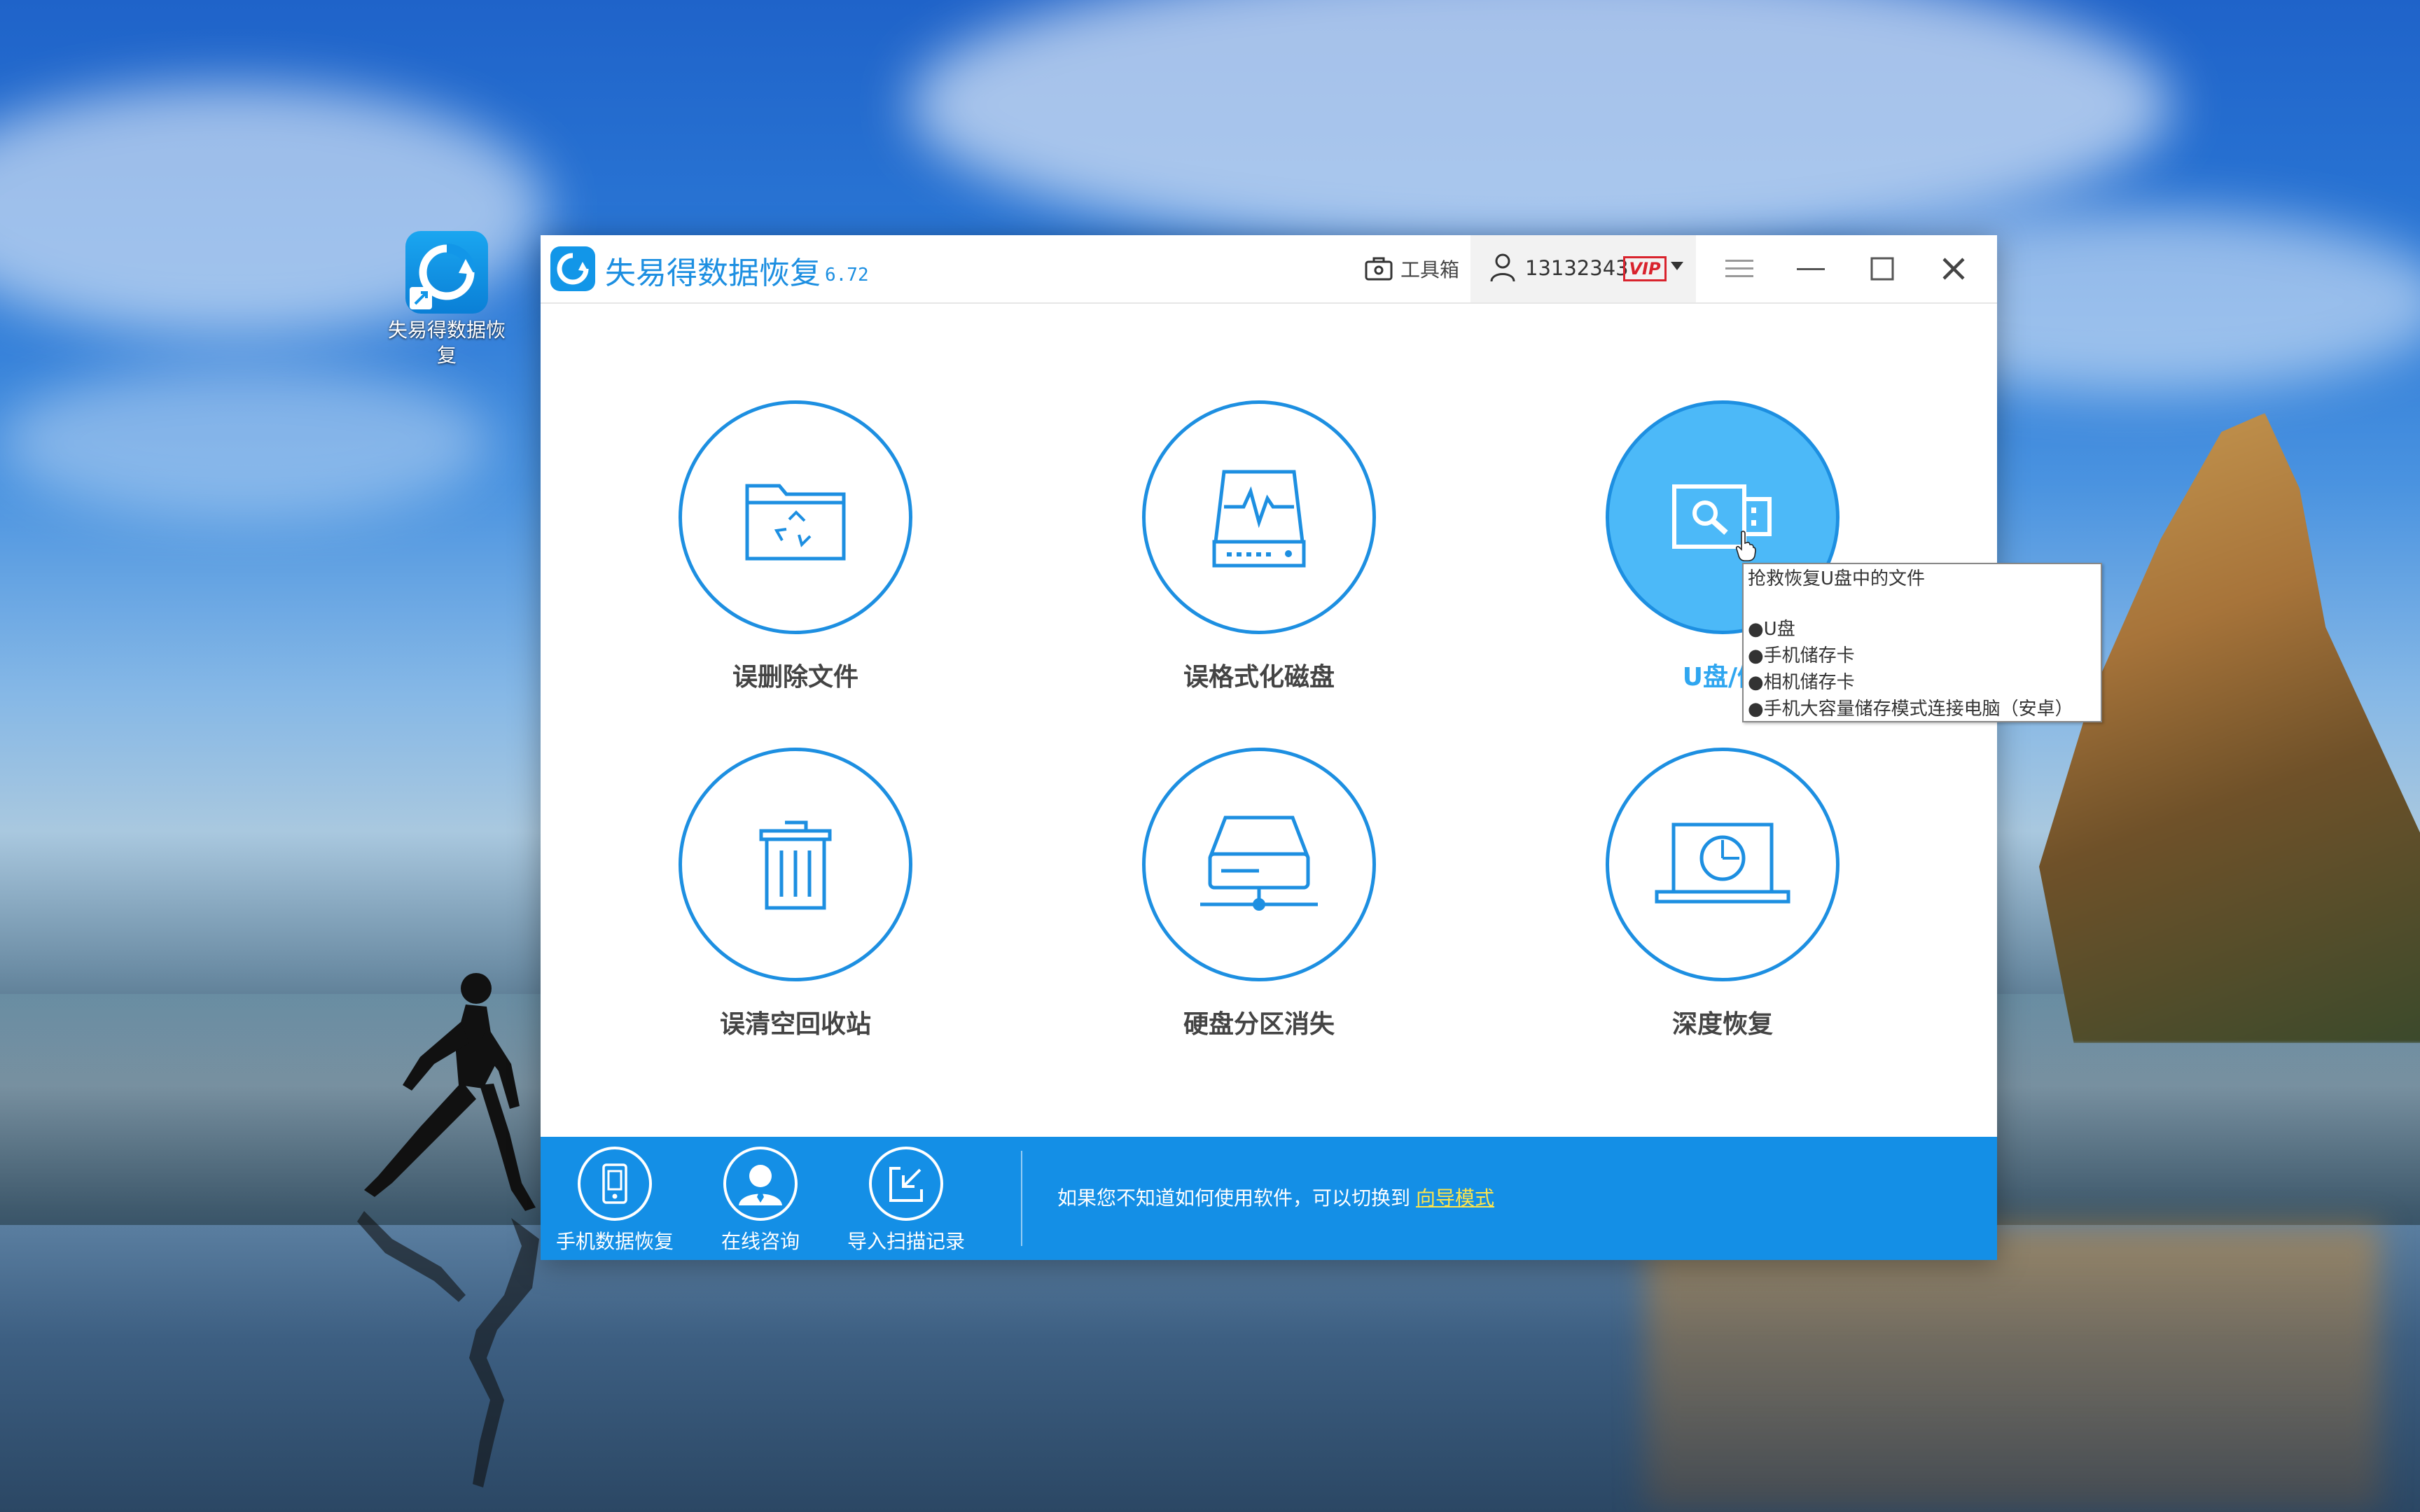 This screenshot has width=2420, height=1512. Describe the element at coordinates (795, 1024) in the screenshot. I see `tile-label: 误清空回收站` at that location.